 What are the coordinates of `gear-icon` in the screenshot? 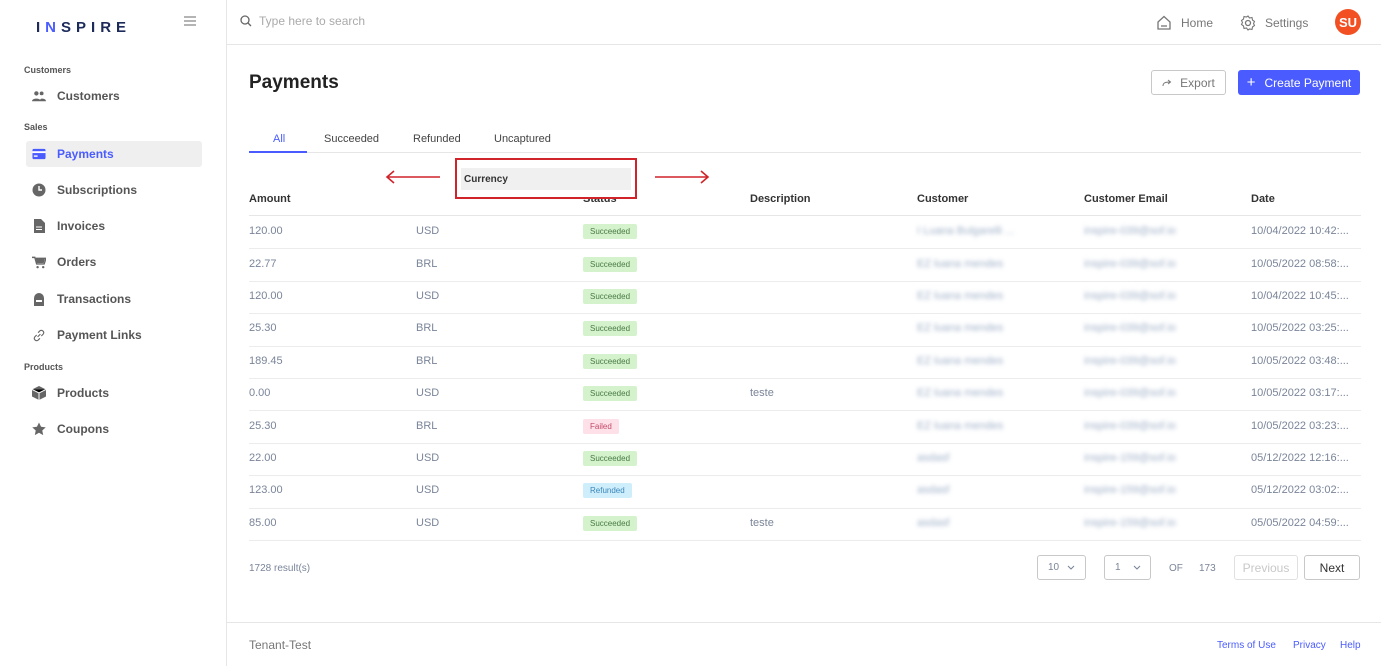 It's located at (1248, 23).